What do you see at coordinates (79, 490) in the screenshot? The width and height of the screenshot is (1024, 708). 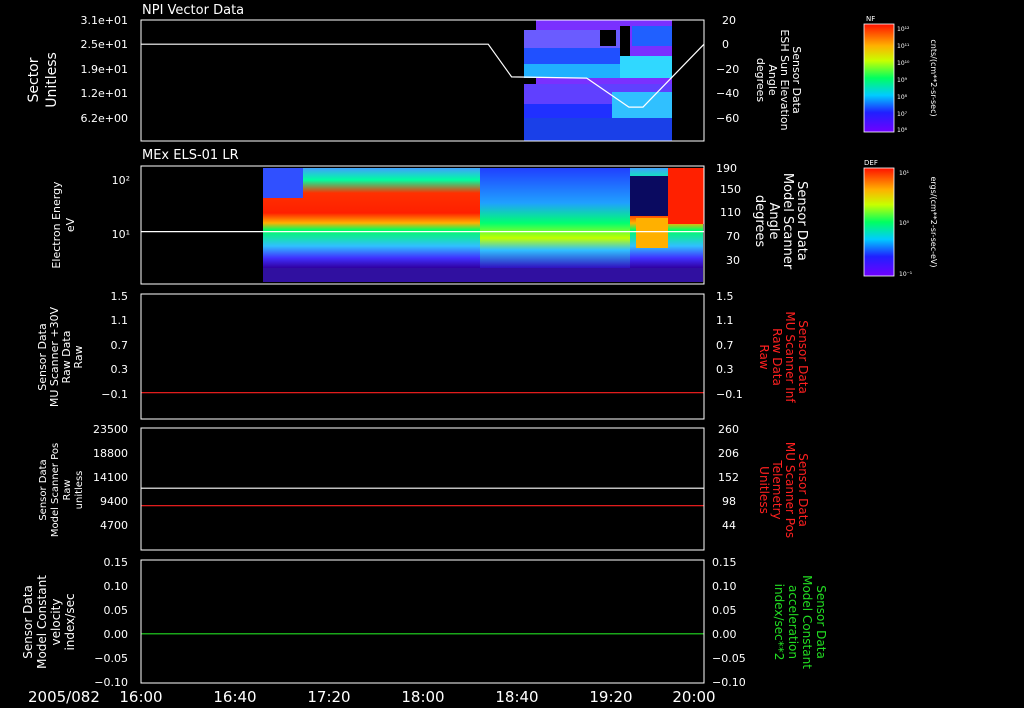 I see `scanner-pos-ylabel-4: unitless` at bounding box center [79, 490].